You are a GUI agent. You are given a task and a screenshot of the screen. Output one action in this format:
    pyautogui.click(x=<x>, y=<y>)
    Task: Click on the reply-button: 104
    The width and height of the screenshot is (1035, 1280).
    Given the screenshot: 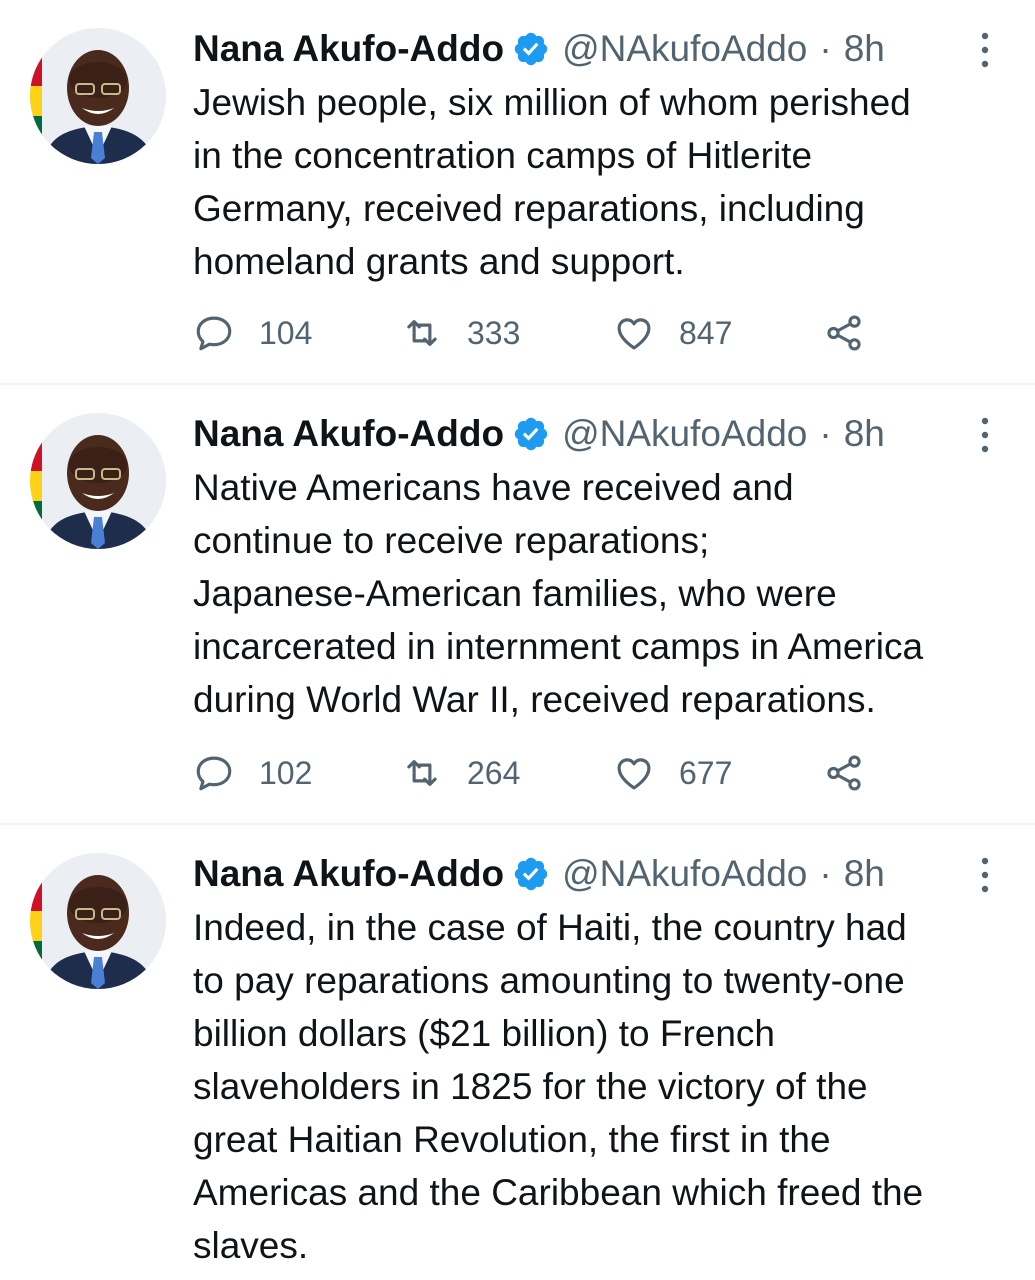 What is the action you would take?
    pyautogui.click(x=252, y=333)
    